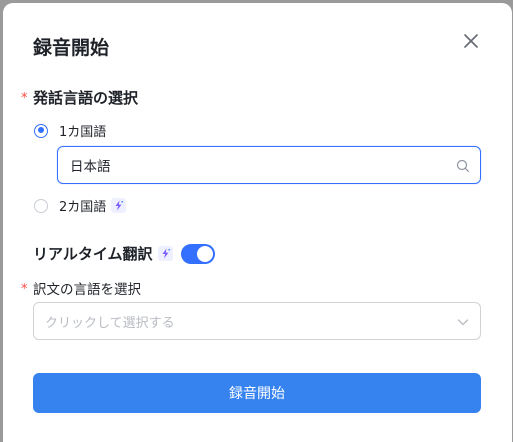  Describe the element at coordinates (83, 207) in the screenshot. I see `radio-label: 2カ国語` at that location.